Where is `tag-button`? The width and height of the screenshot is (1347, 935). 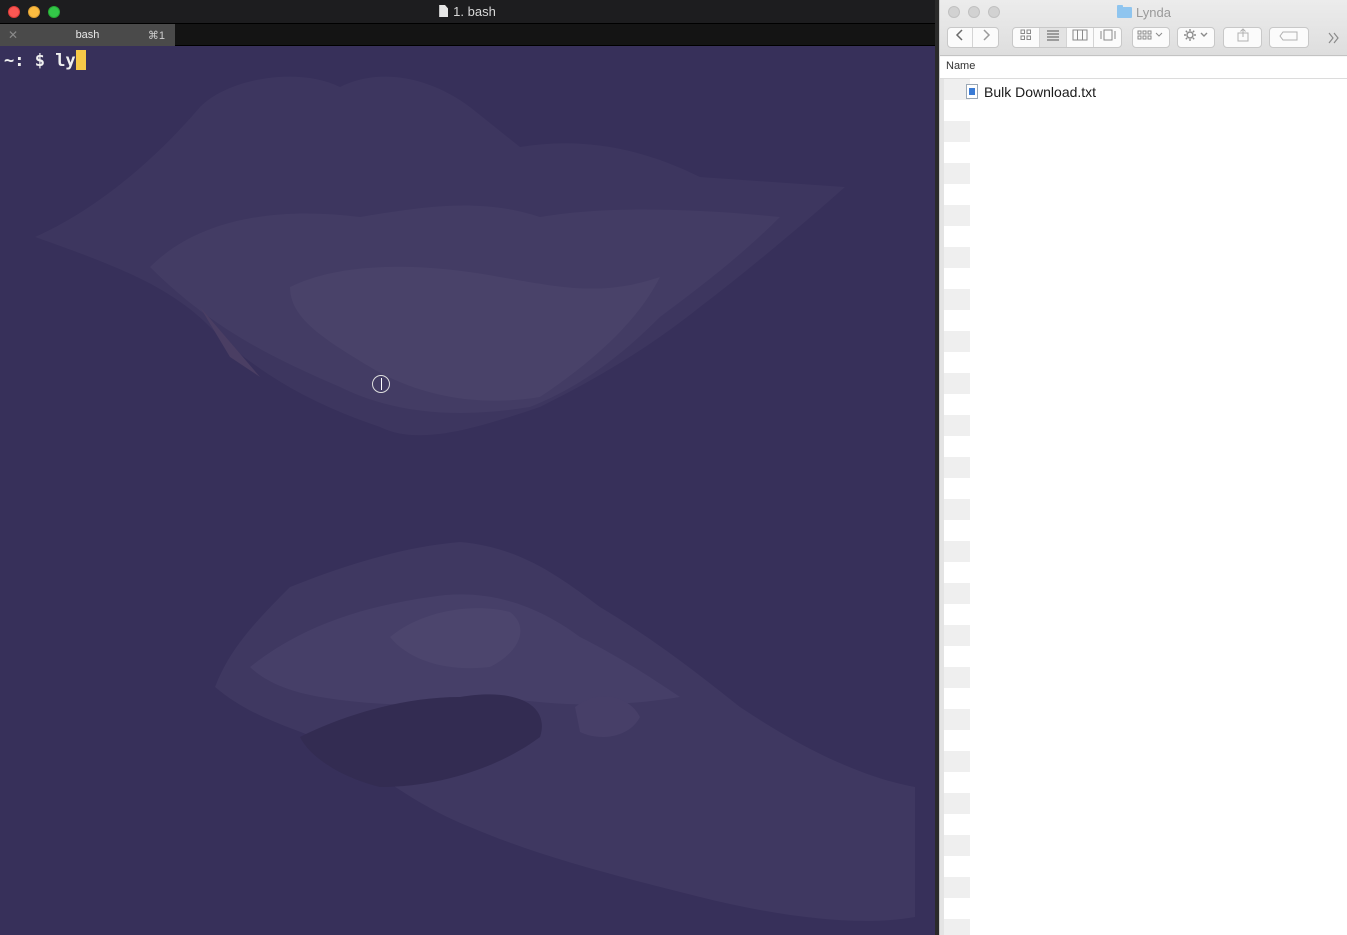
tag-button is located at coordinates (1289, 37).